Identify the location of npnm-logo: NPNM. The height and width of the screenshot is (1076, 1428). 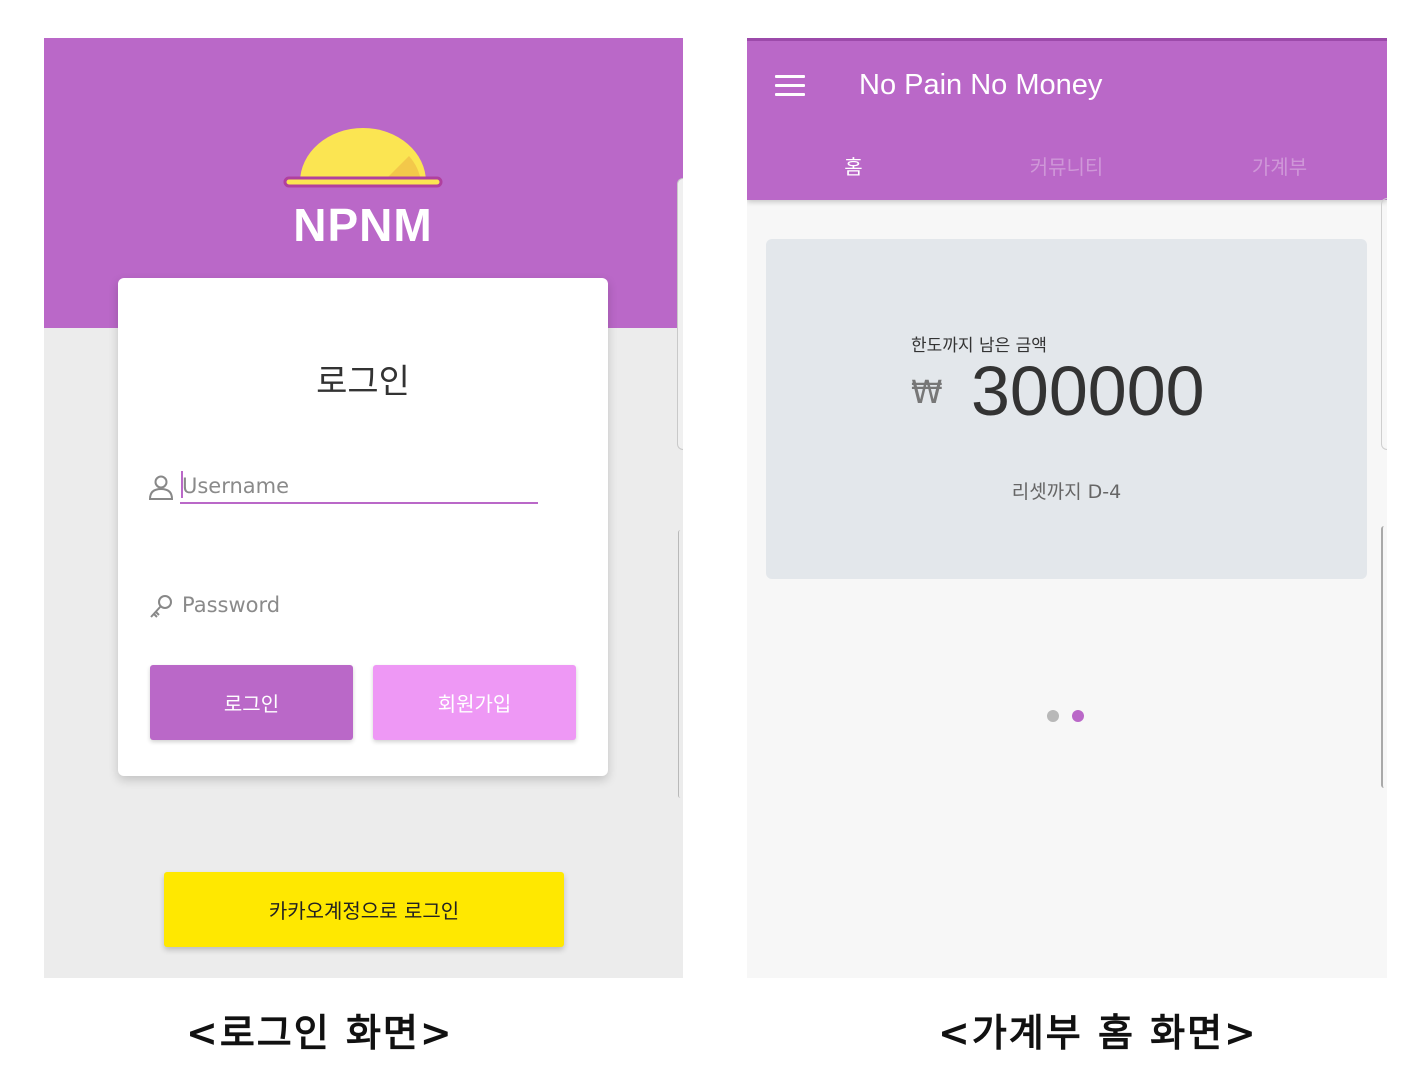
(363, 188).